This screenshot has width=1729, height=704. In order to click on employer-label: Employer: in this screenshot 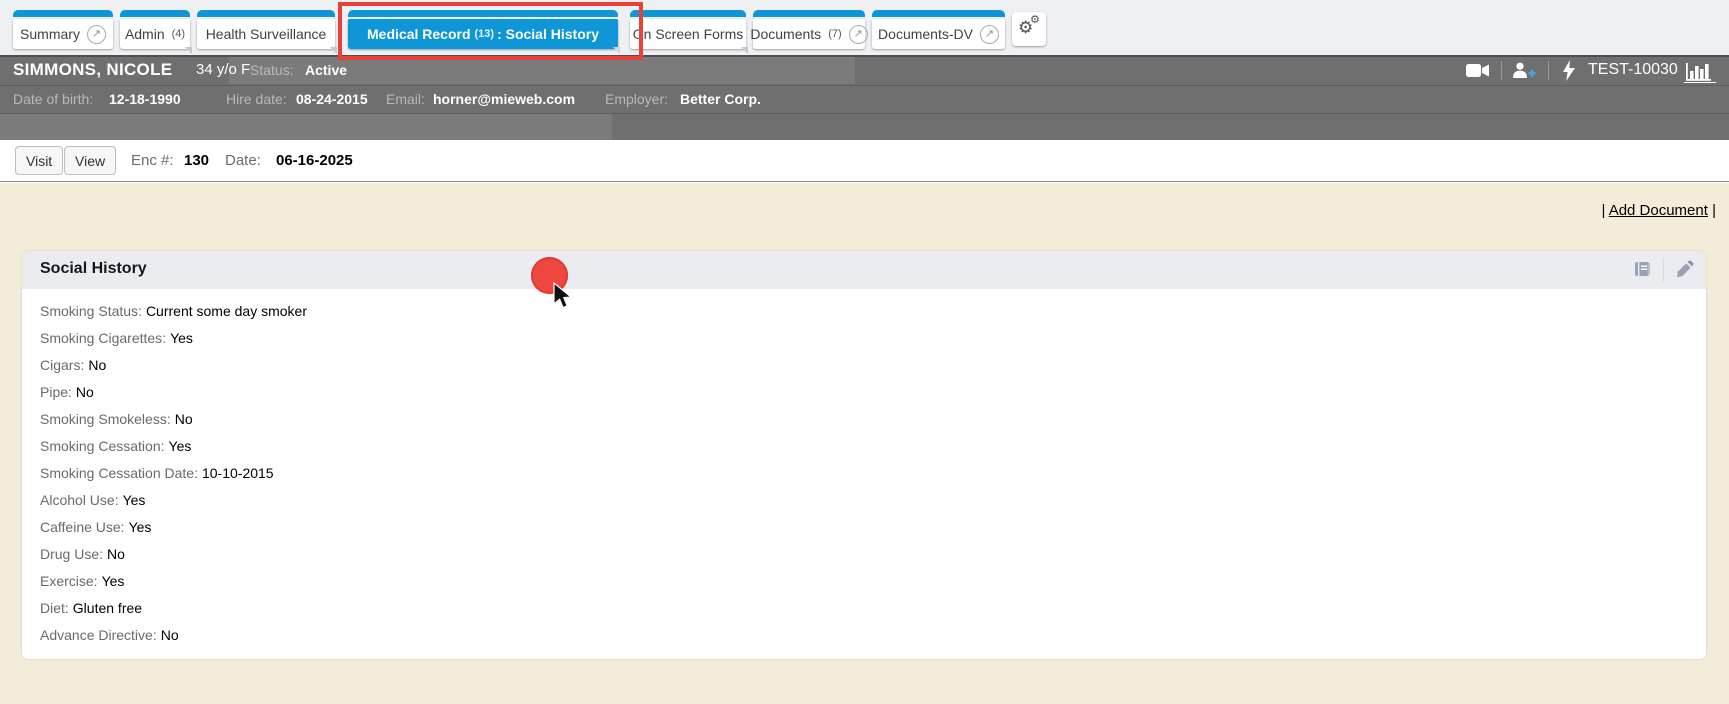, I will do `click(637, 99)`.